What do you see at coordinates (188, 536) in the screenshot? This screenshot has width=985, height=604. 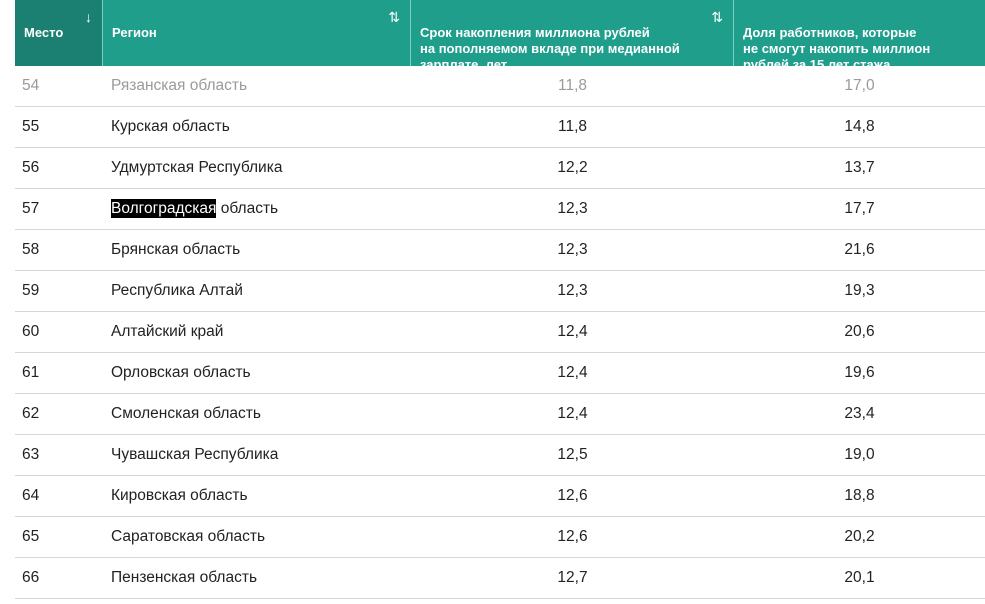 I see `cell-region: Саратовская область` at bounding box center [188, 536].